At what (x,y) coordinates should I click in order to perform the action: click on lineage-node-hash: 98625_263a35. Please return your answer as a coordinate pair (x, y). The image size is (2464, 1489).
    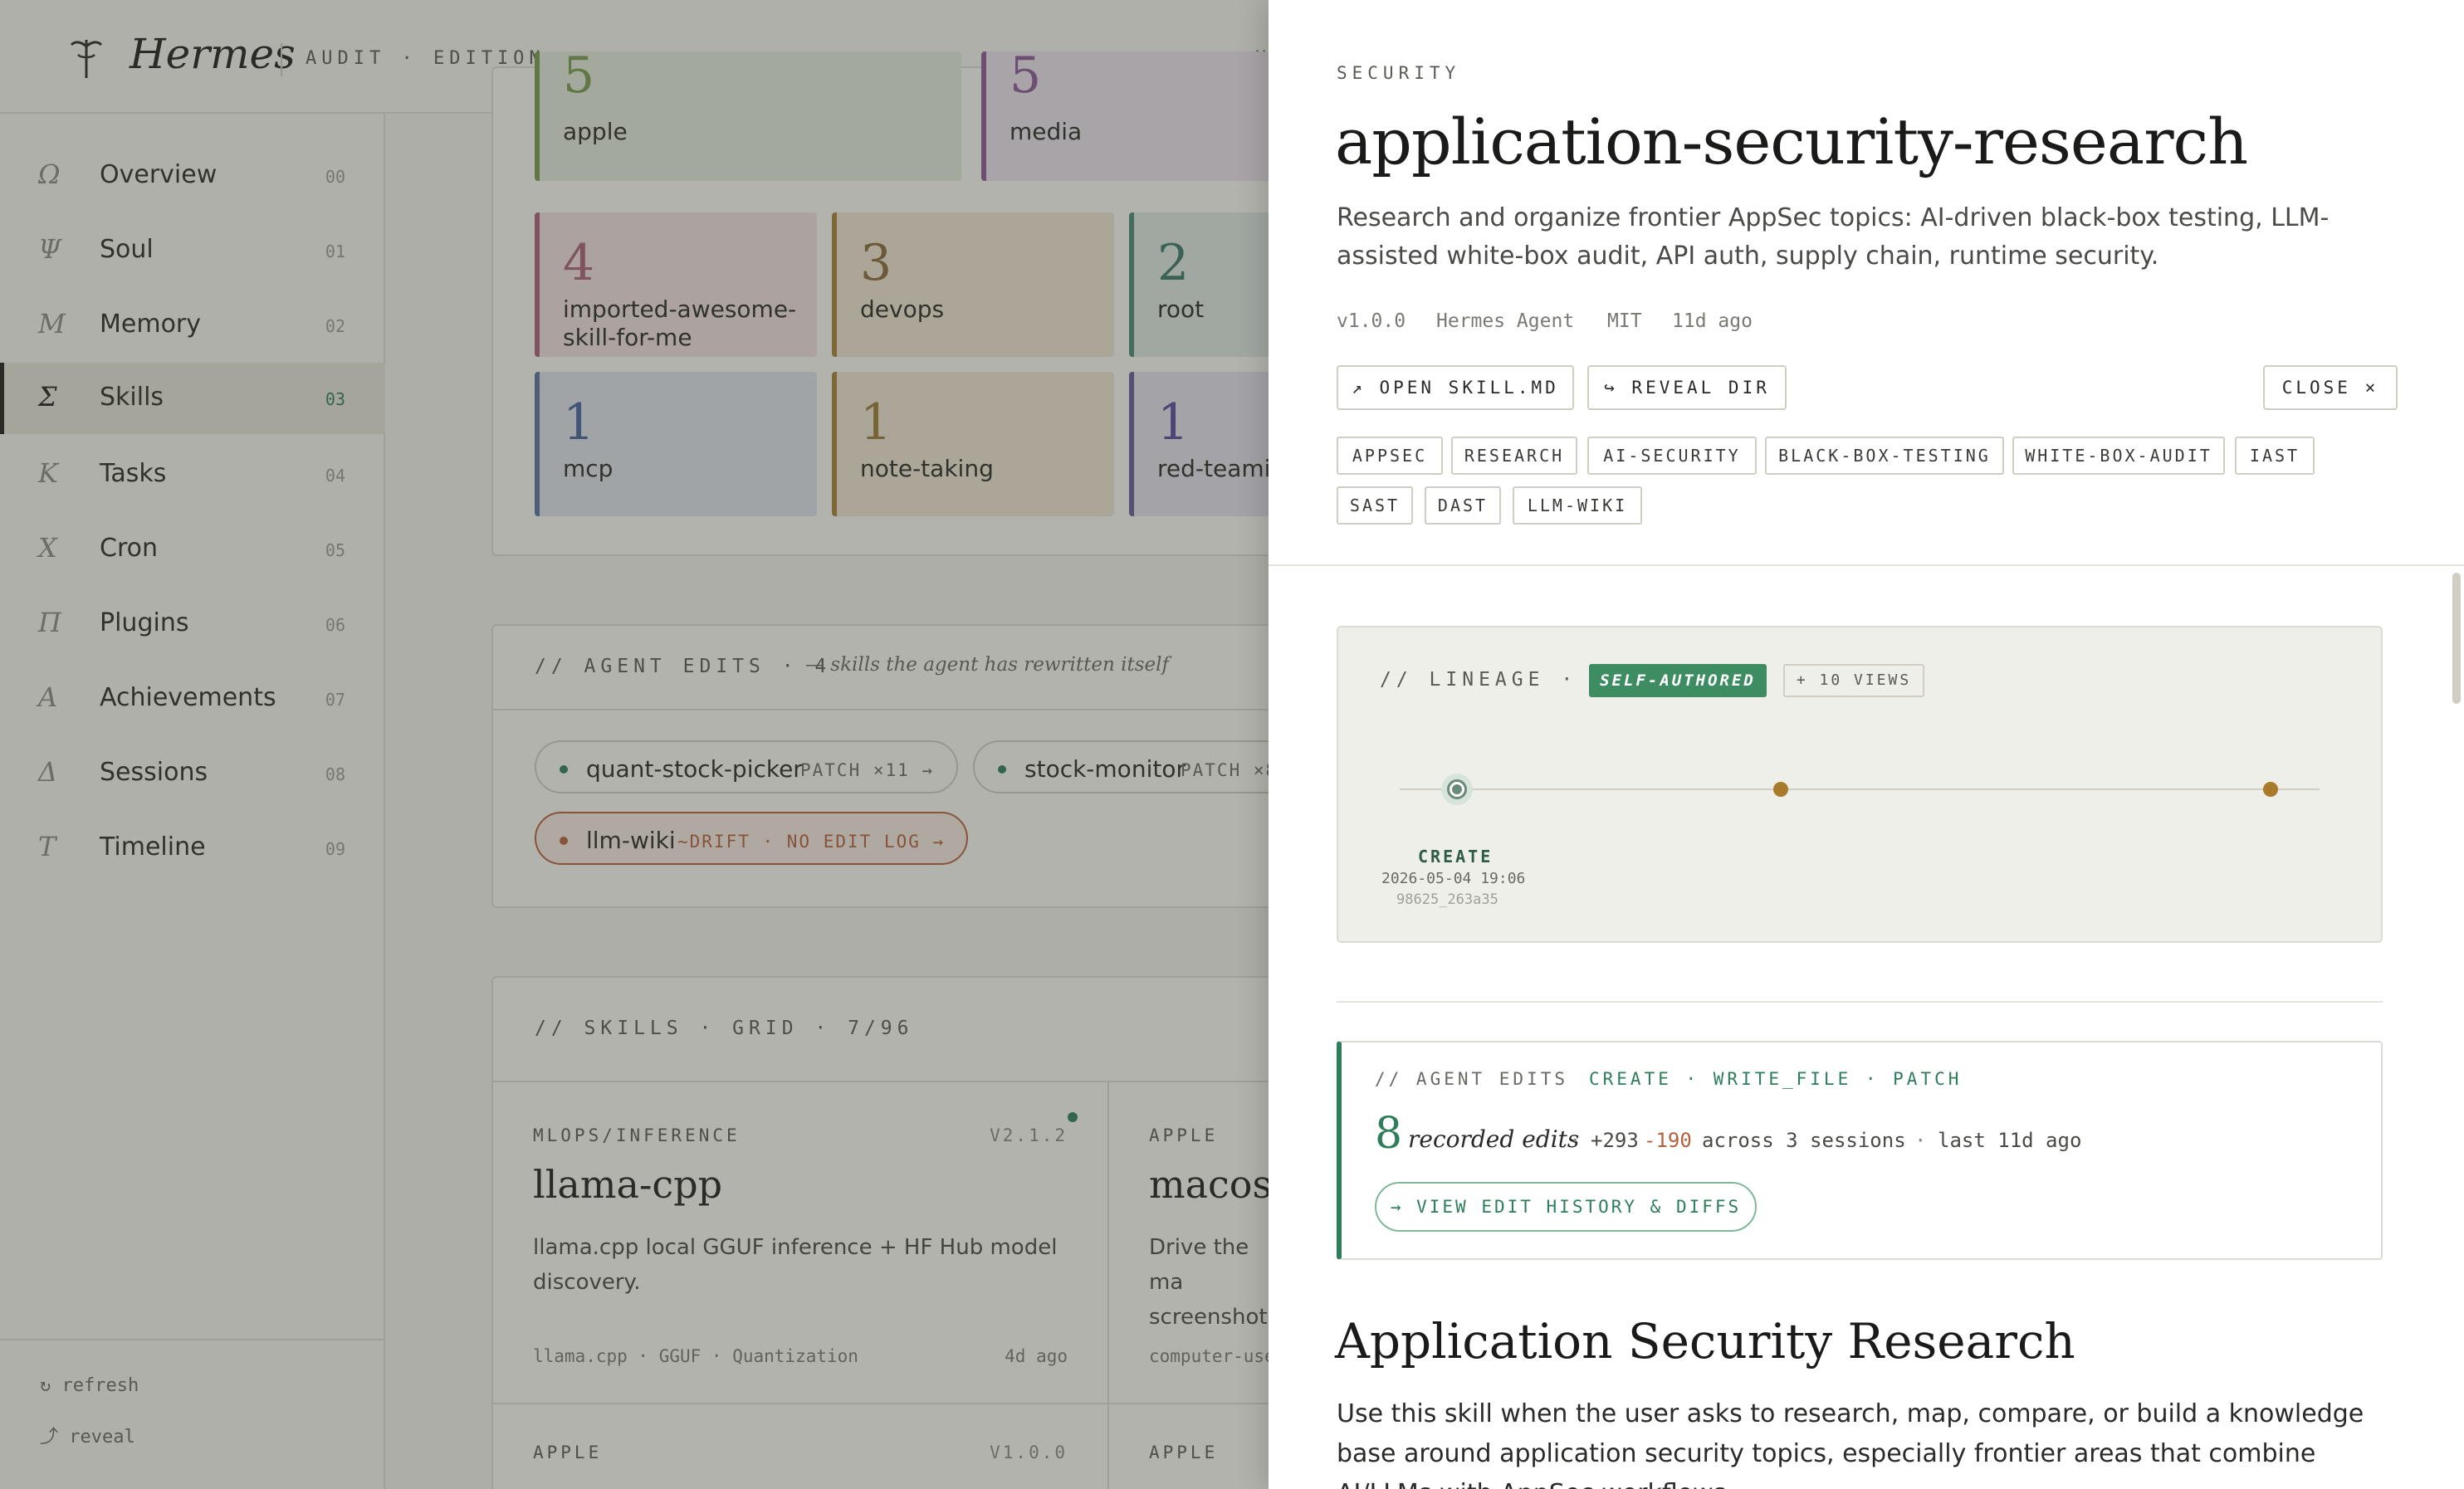
    Looking at the image, I should click on (1447, 900).